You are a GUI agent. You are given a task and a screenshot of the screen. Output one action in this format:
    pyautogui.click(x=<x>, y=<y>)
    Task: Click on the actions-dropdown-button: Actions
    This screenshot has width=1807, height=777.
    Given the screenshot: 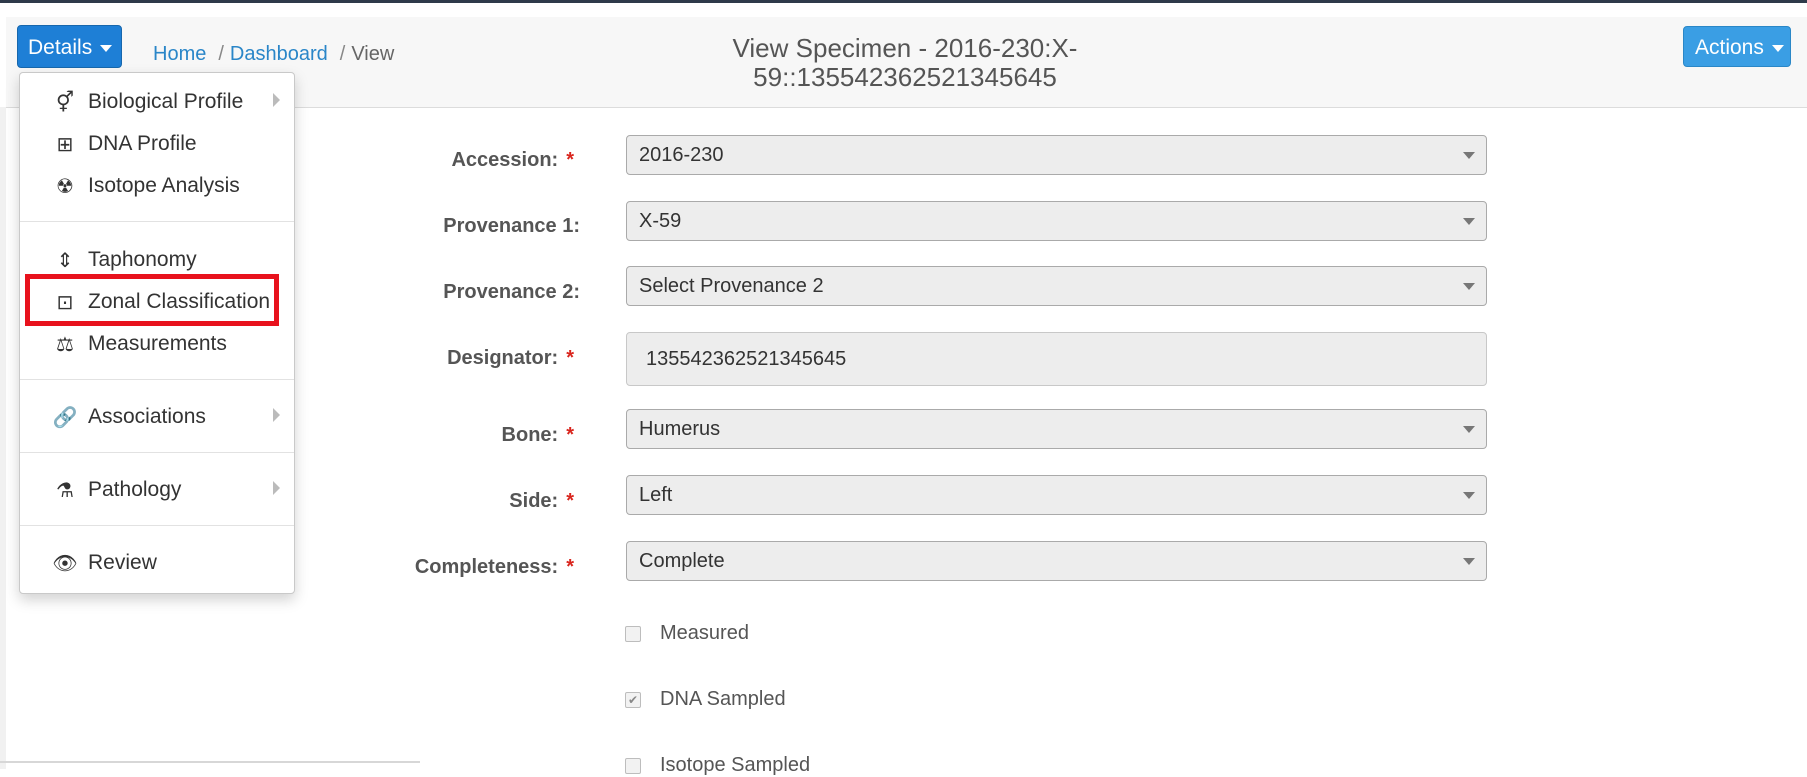 What is the action you would take?
    pyautogui.click(x=1737, y=46)
    